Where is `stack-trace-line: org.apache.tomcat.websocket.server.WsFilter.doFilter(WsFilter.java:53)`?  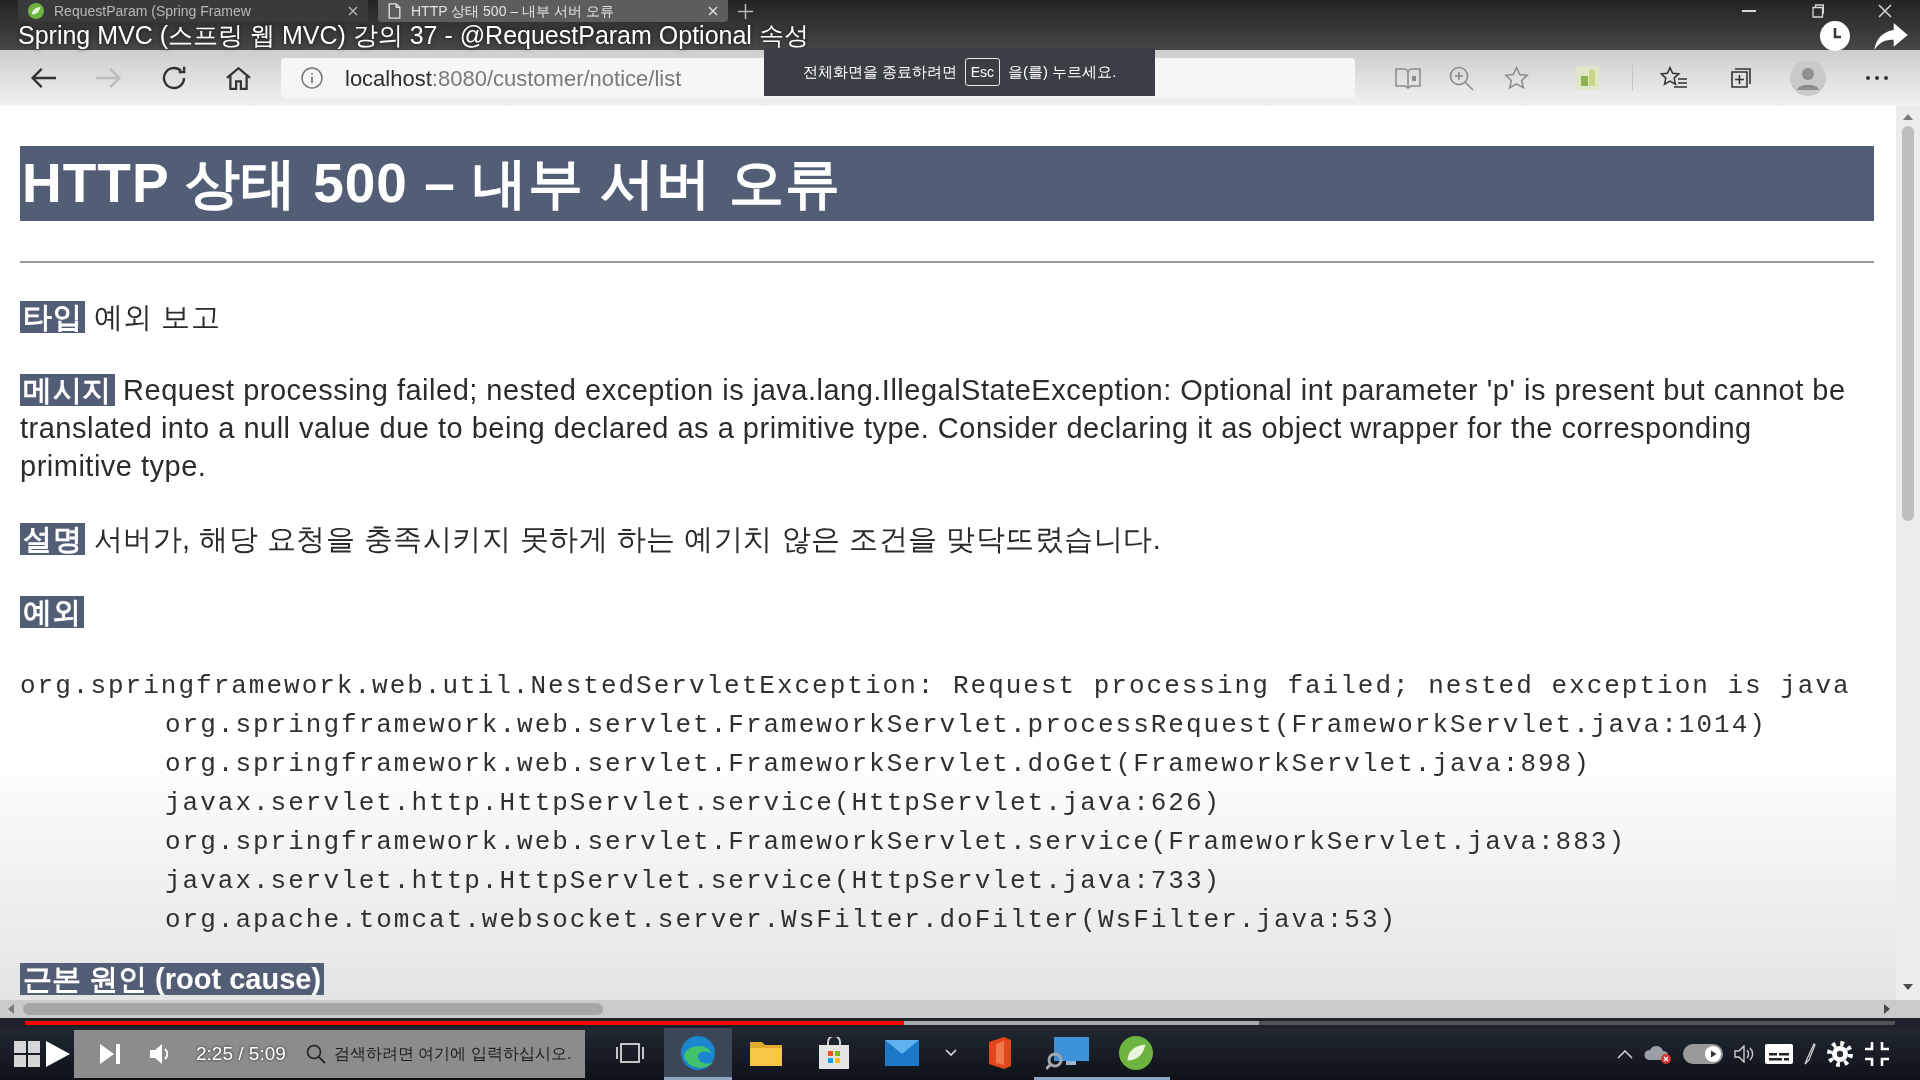 stack-trace-line: org.apache.tomcat.websocket.server.WsFilter.doFilter(WsFilter.java:53) is located at coordinates (781, 920).